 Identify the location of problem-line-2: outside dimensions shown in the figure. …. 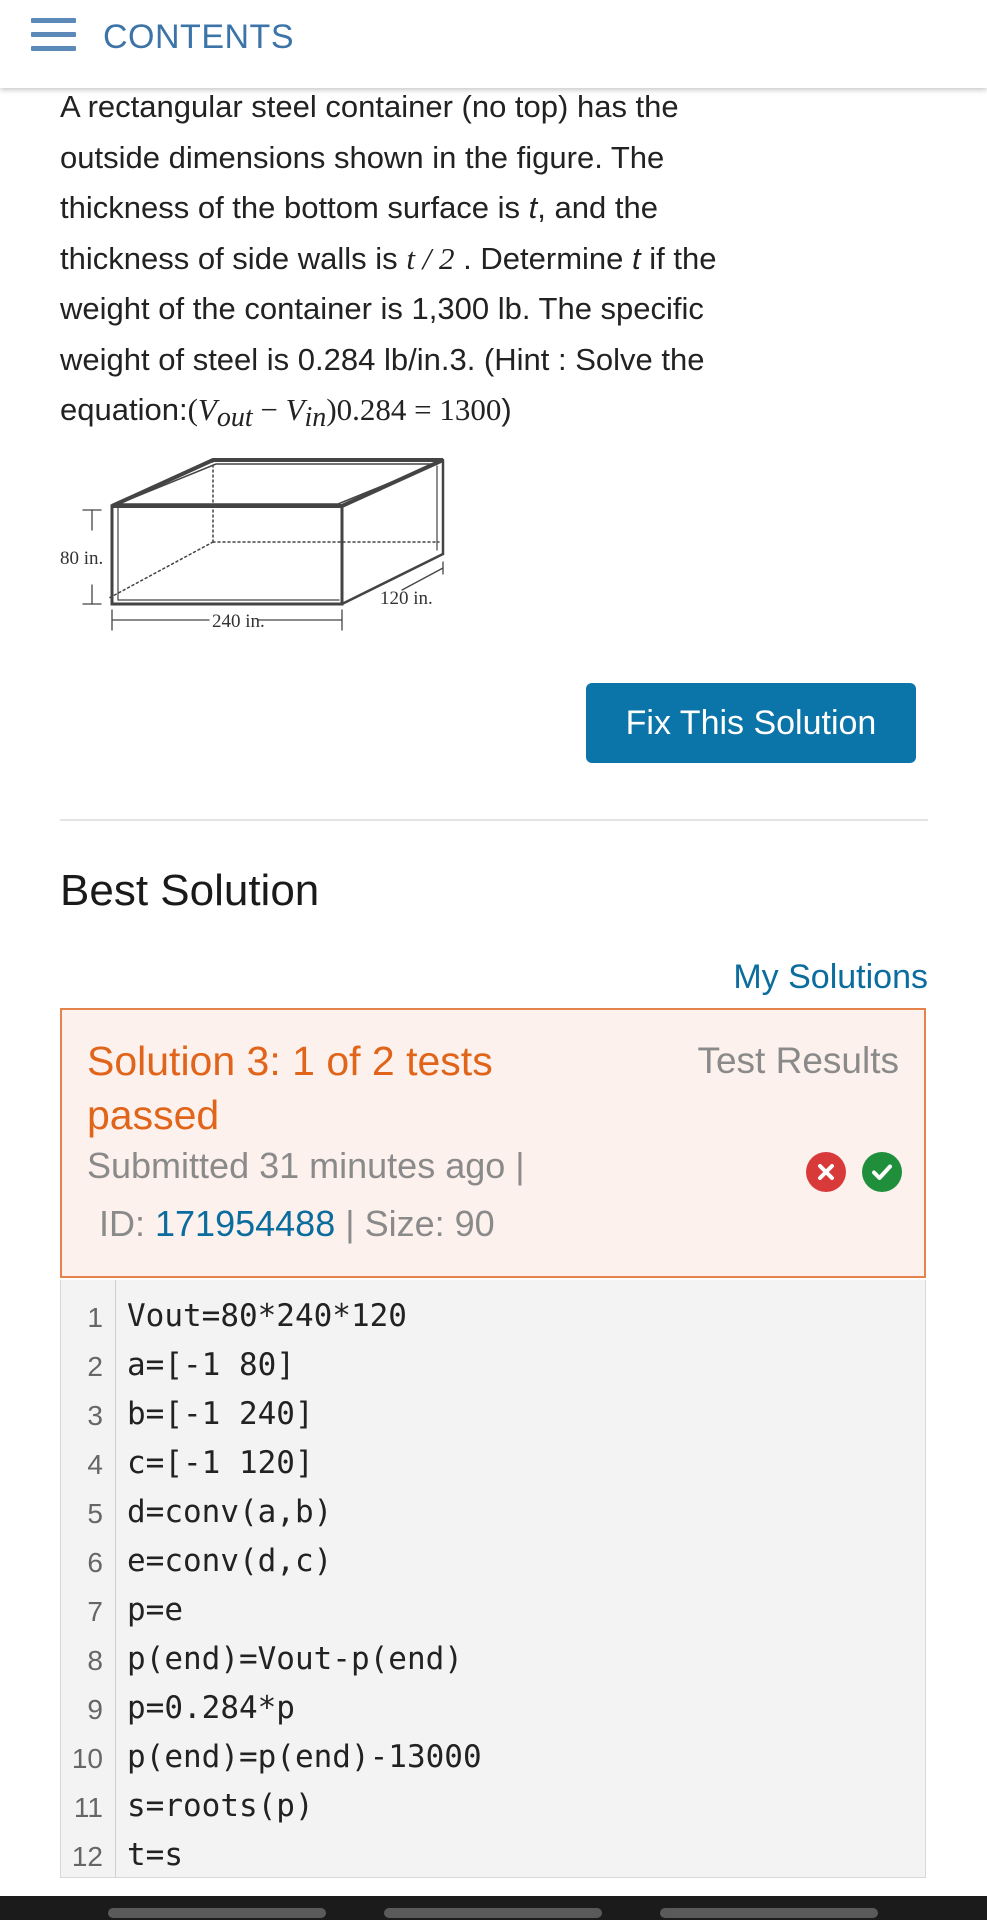
(362, 157).